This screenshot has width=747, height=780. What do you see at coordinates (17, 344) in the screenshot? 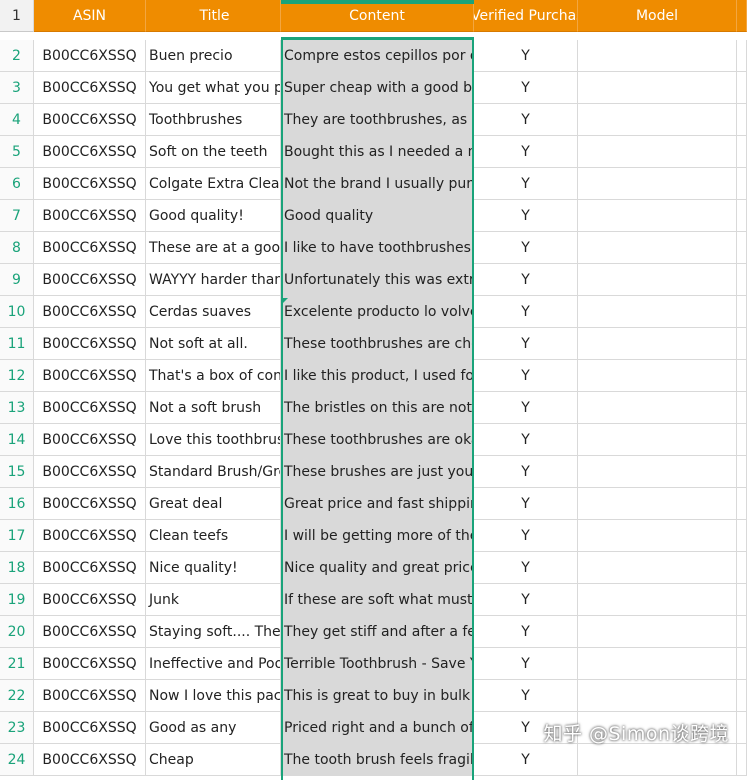
I see `row-number: 11` at bounding box center [17, 344].